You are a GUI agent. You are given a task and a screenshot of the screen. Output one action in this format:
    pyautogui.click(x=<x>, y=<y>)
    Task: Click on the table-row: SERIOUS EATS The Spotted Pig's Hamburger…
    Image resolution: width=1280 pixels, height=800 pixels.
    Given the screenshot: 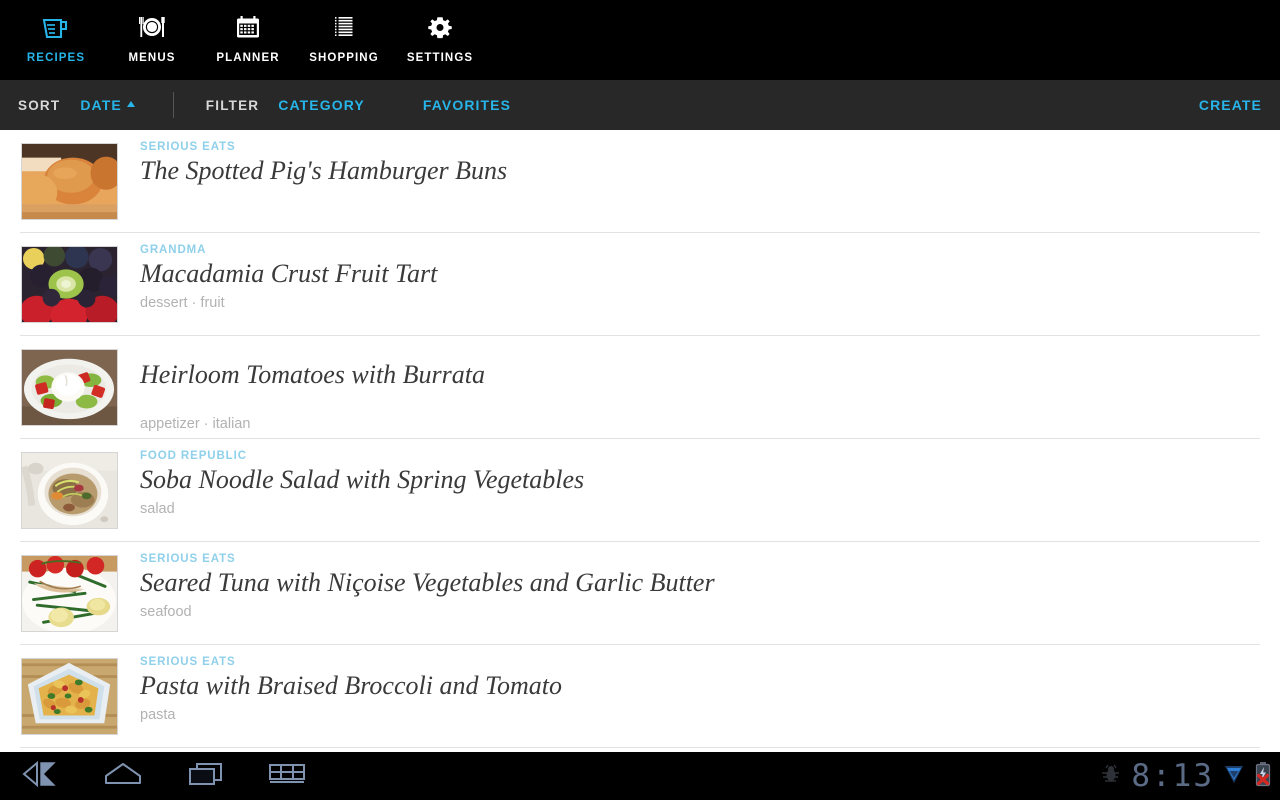 What is the action you would take?
    pyautogui.click(x=640, y=181)
    